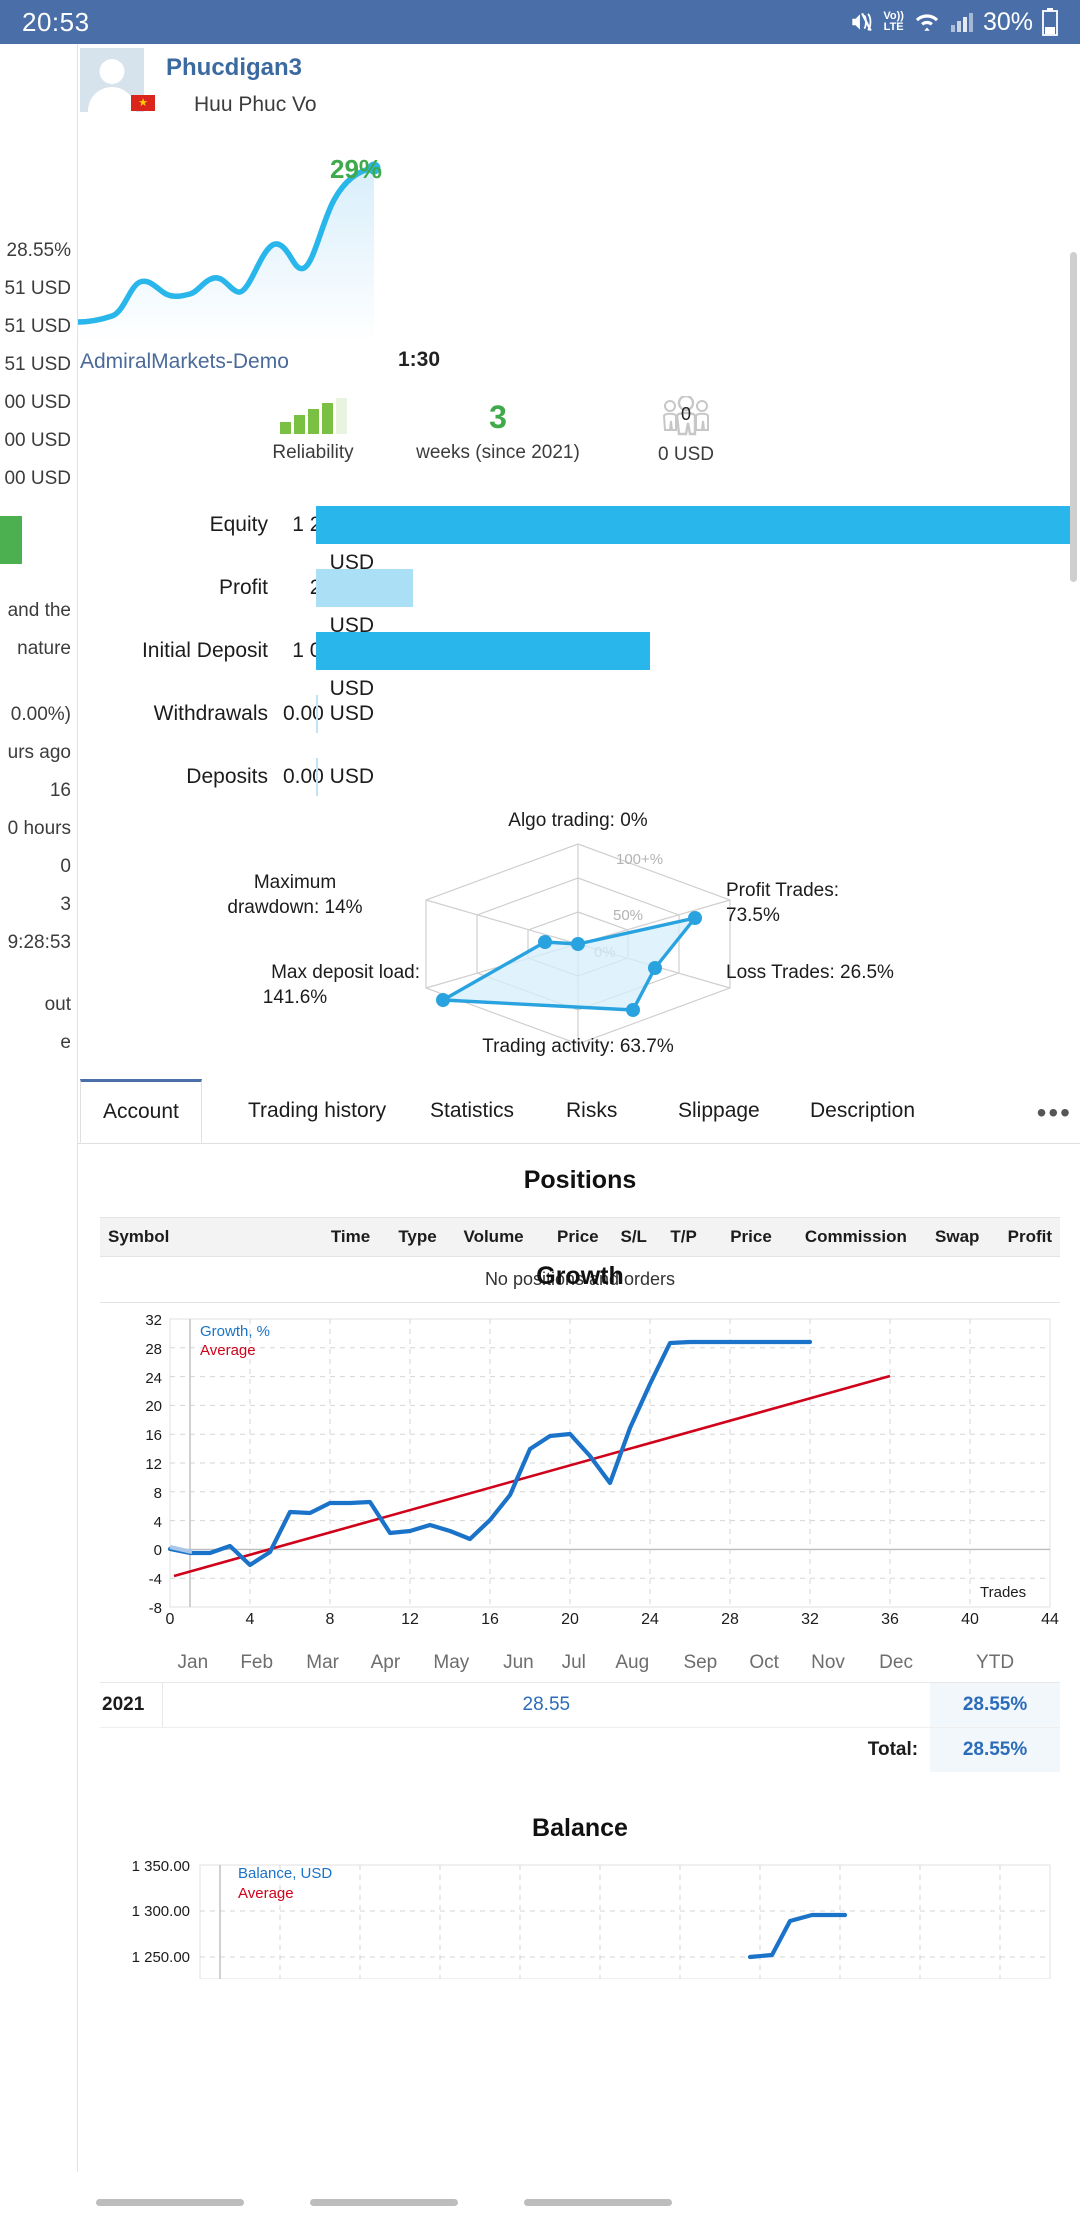 The image size is (1080, 2220). I want to click on growth-ytick: 8, so click(157, 1493).